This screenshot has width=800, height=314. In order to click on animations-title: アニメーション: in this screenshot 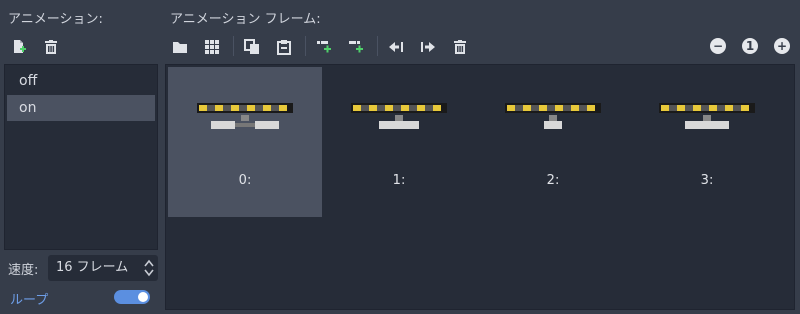, I will do `click(55, 19)`.